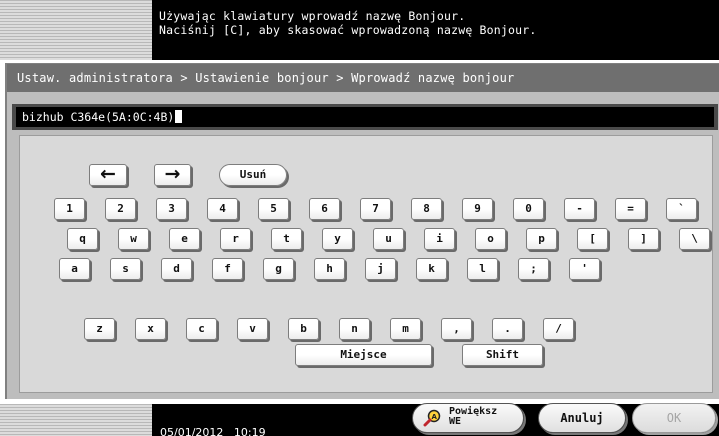 The height and width of the screenshot is (436, 719). Describe the element at coordinates (592, 239) in the screenshot. I see `key-row2-10: [` at that location.